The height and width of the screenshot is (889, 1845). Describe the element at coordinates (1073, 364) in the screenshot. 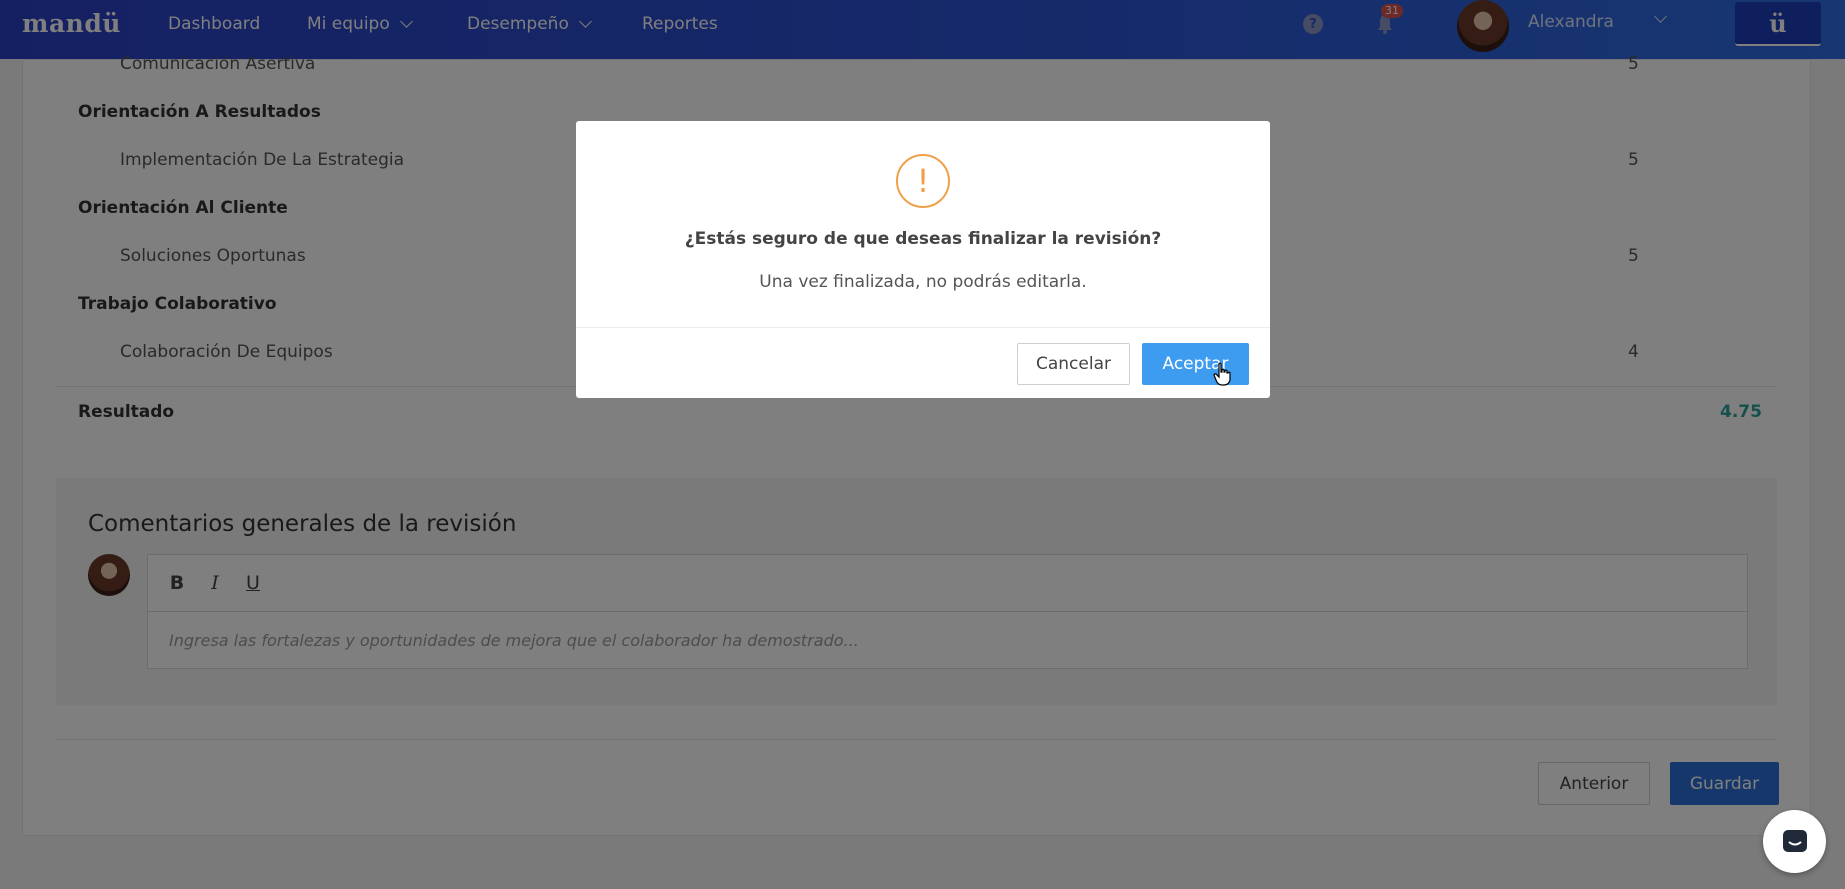

I see `cancel-button: Cancelar` at that location.